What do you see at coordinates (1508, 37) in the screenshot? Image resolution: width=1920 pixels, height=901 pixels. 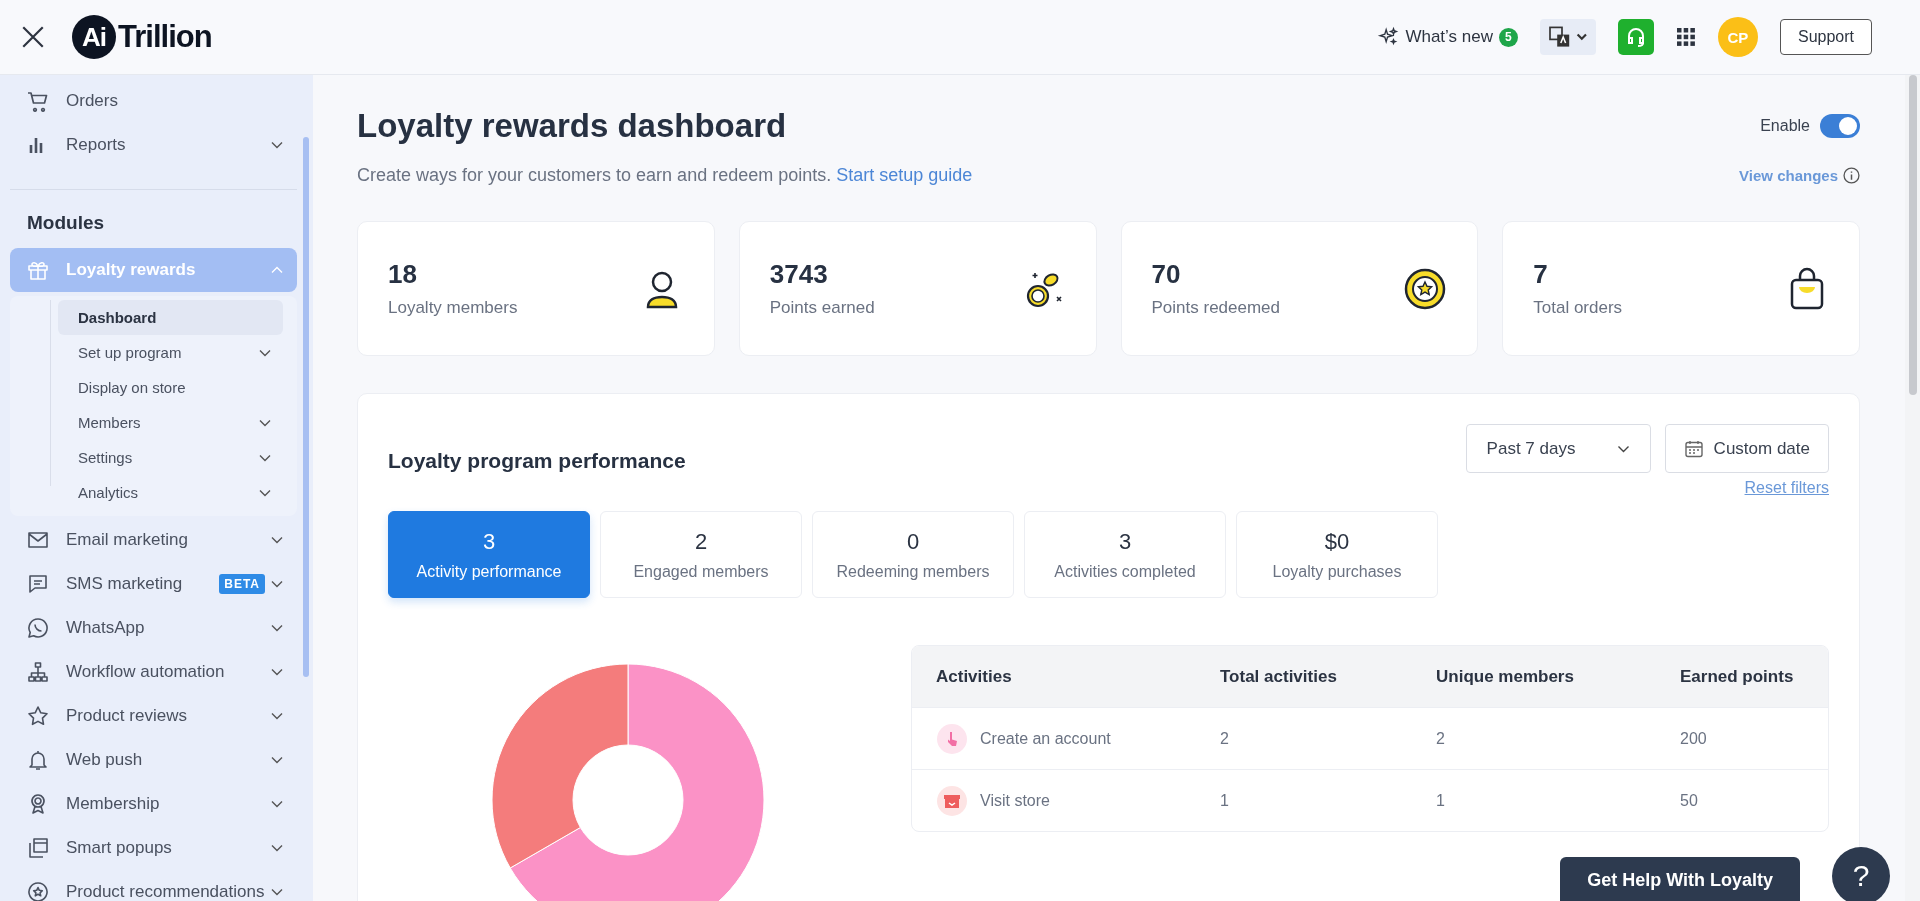 I see `count-badge: 5` at bounding box center [1508, 37].